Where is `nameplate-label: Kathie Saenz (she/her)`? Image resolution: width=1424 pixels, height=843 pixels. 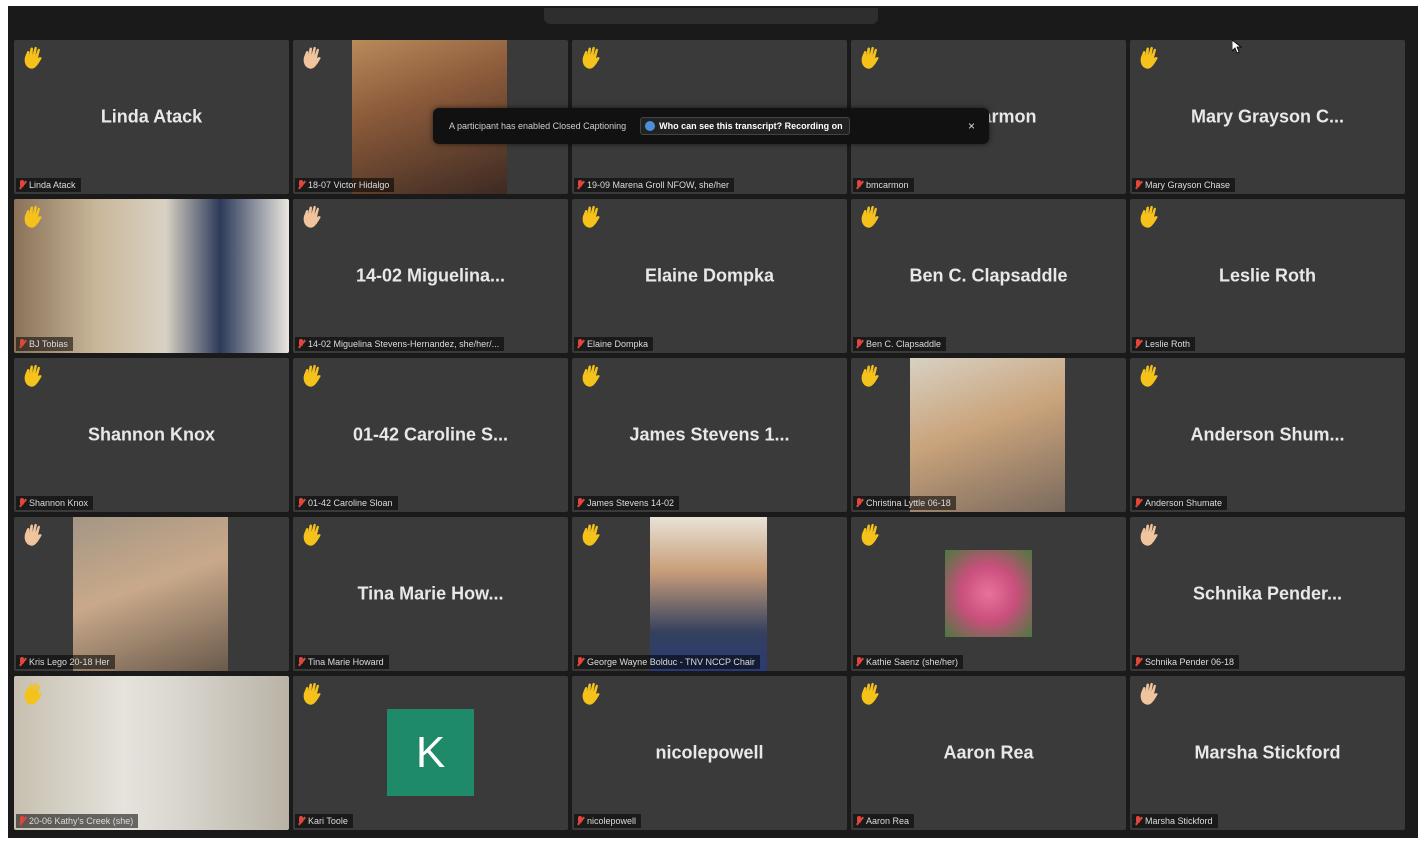 nameplate-label: Kathie Saenz (she/her) is located at coordinates (912, 662).